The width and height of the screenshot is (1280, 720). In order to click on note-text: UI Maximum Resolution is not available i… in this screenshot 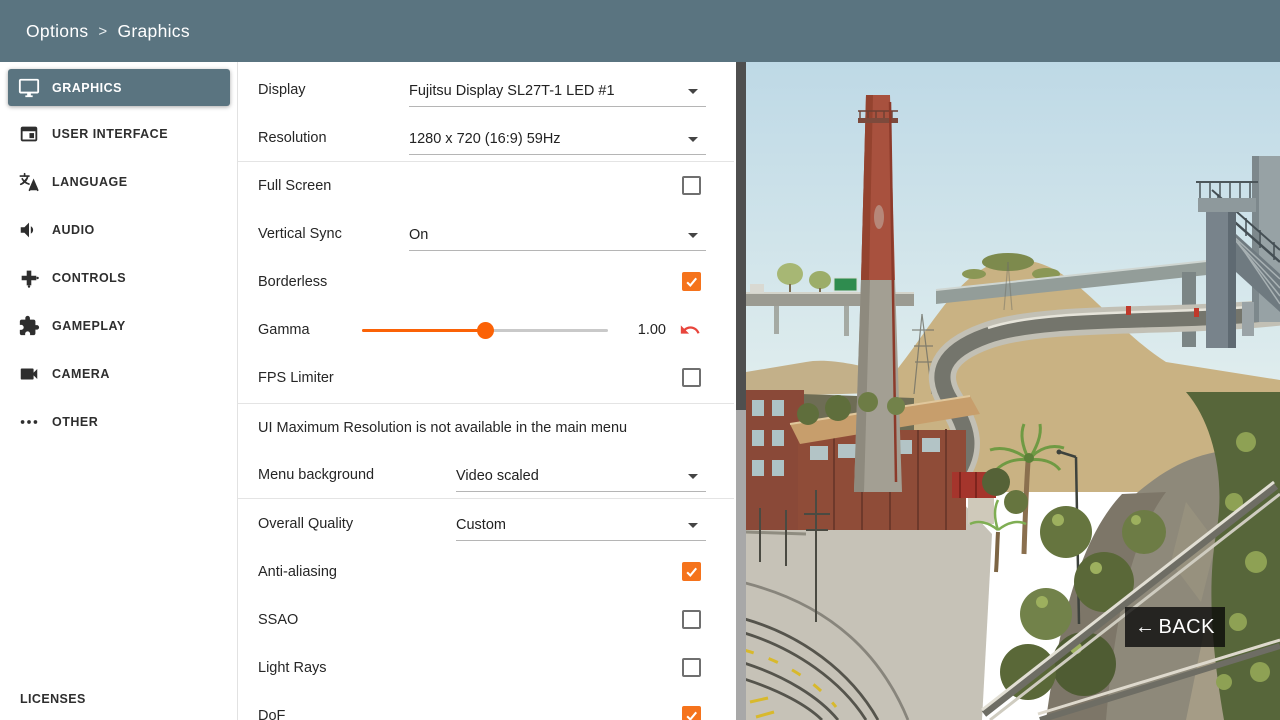, I will do `click(443, 428)`.